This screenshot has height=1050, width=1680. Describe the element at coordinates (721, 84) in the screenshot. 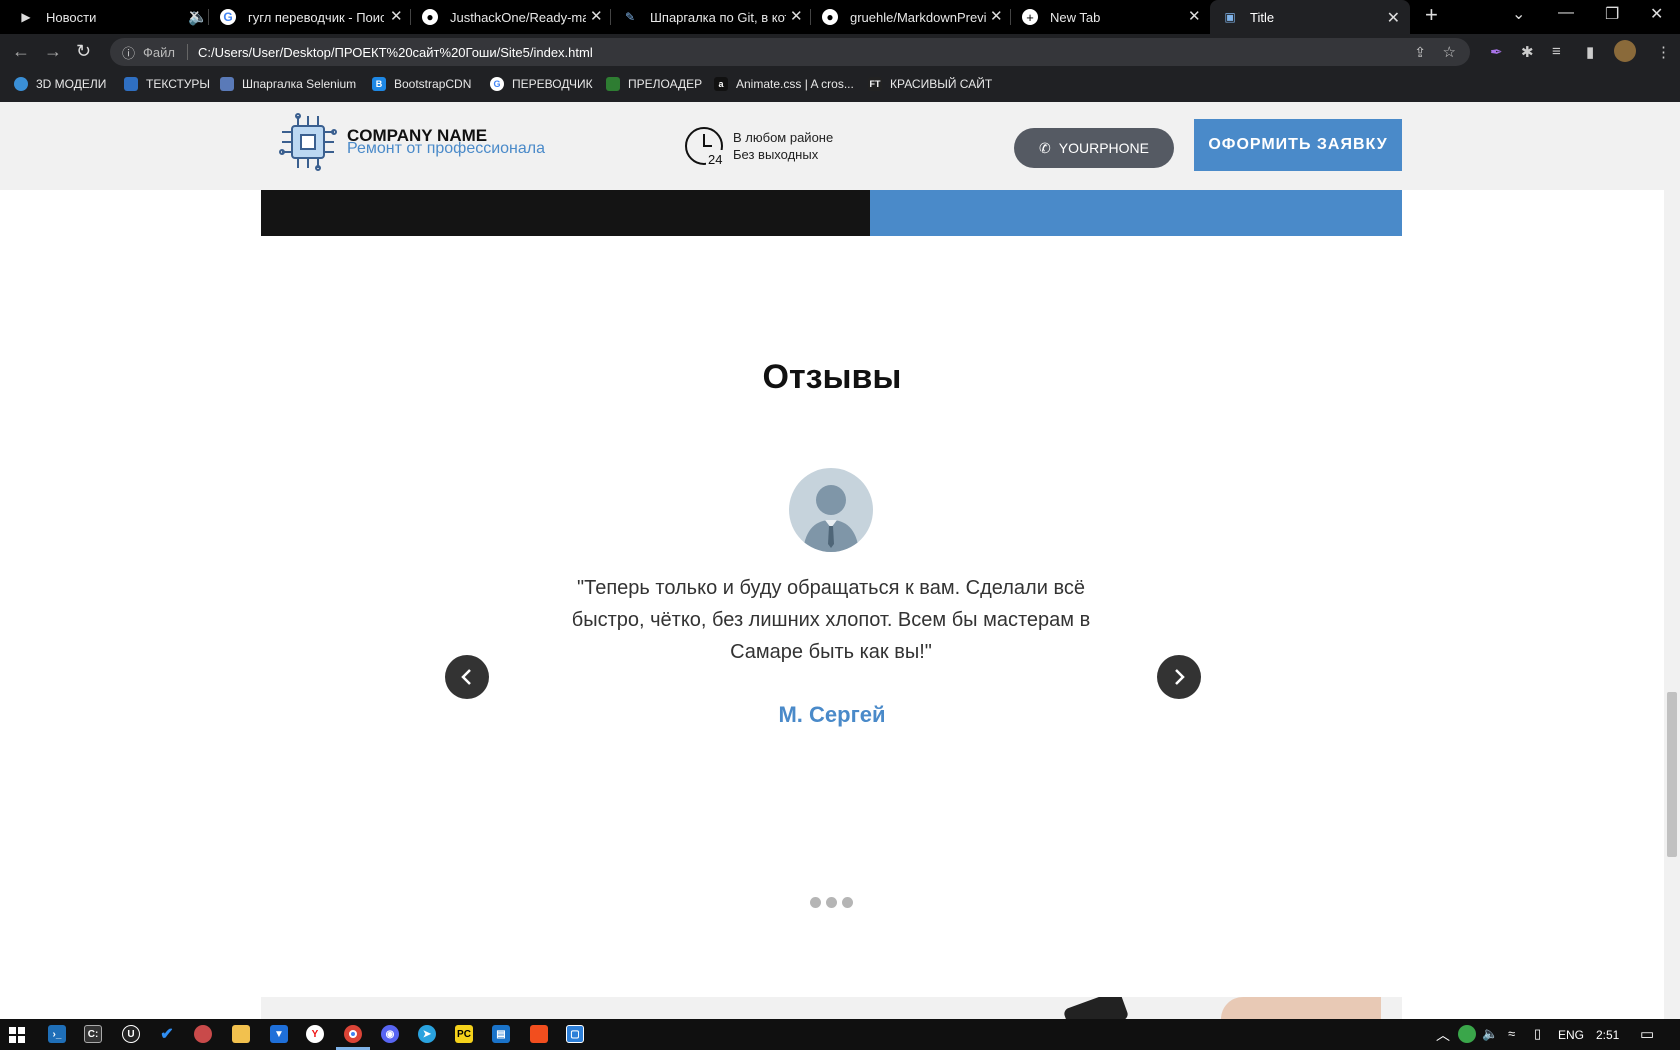

I see `animate-icon: a` at that location.